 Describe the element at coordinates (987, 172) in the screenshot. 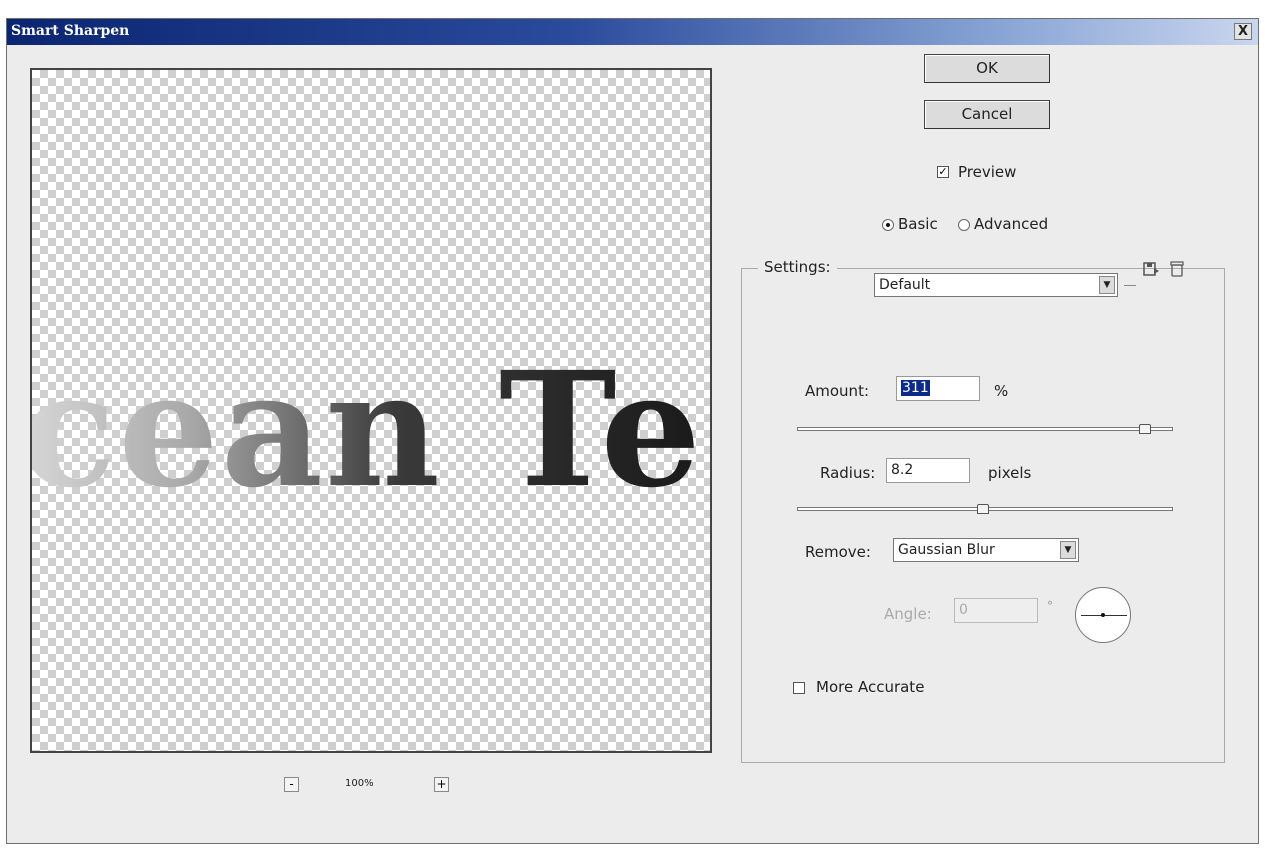

I see `preview-checkbox-label: Preview` at that location.